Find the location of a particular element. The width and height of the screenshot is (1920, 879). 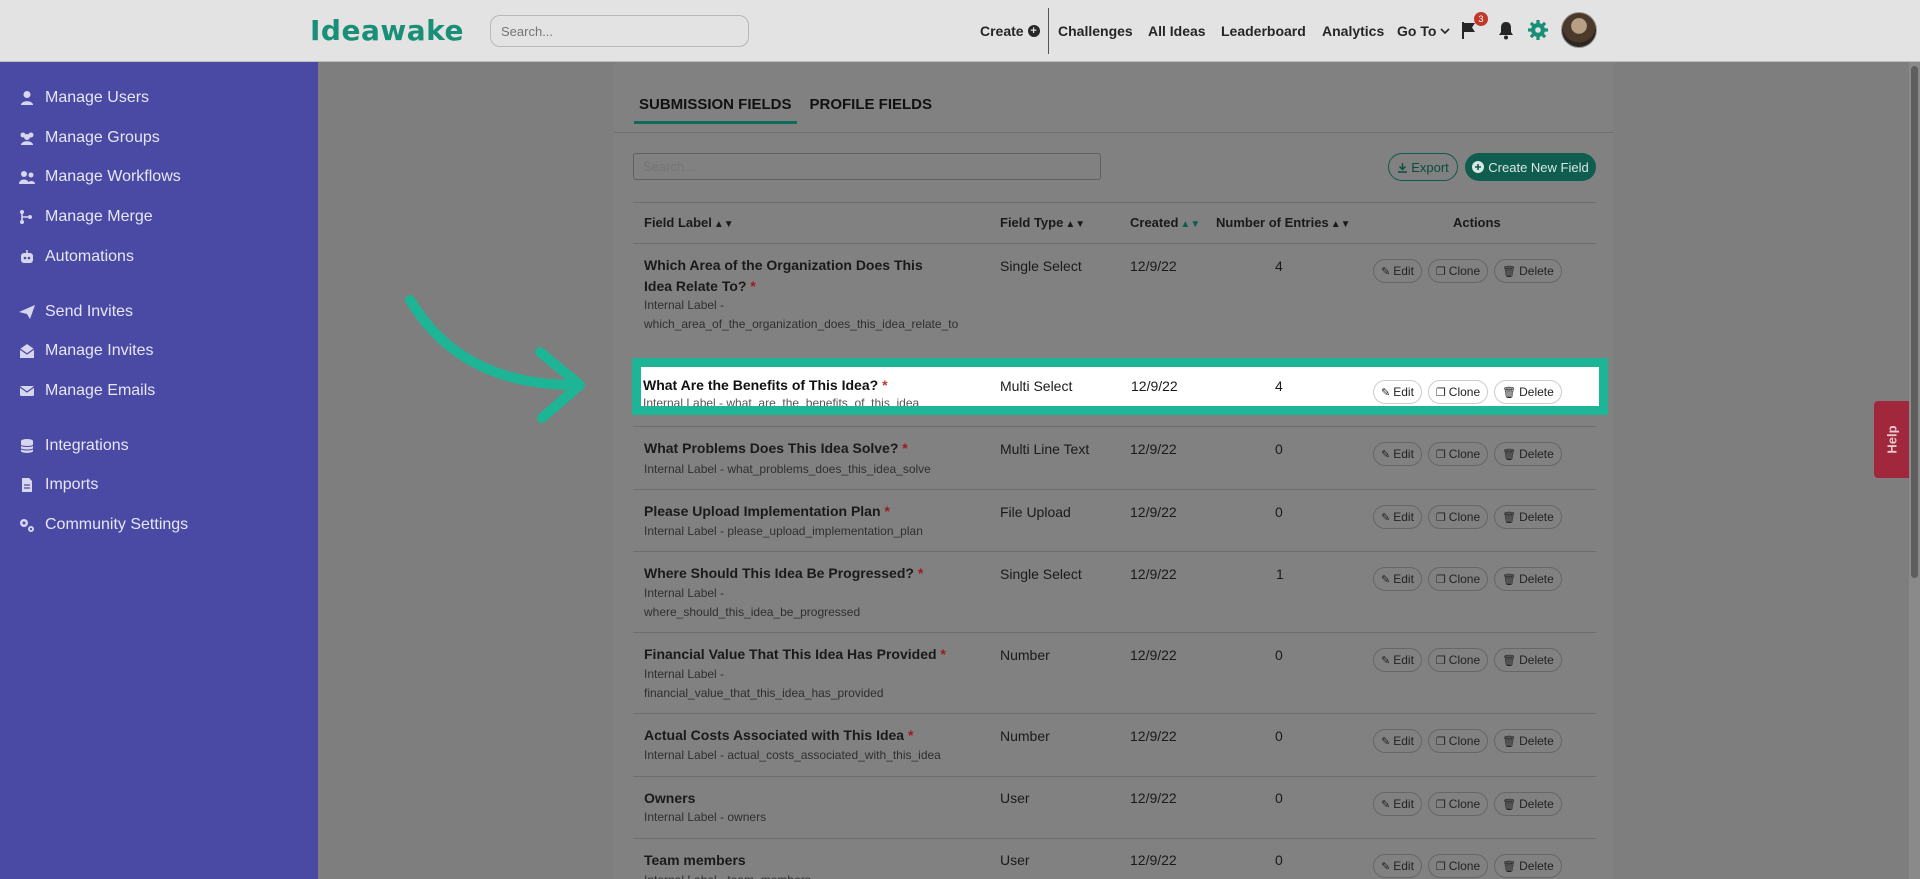

header-field-type: Field Type ▲▼ is located at coordinates (1042, 222).